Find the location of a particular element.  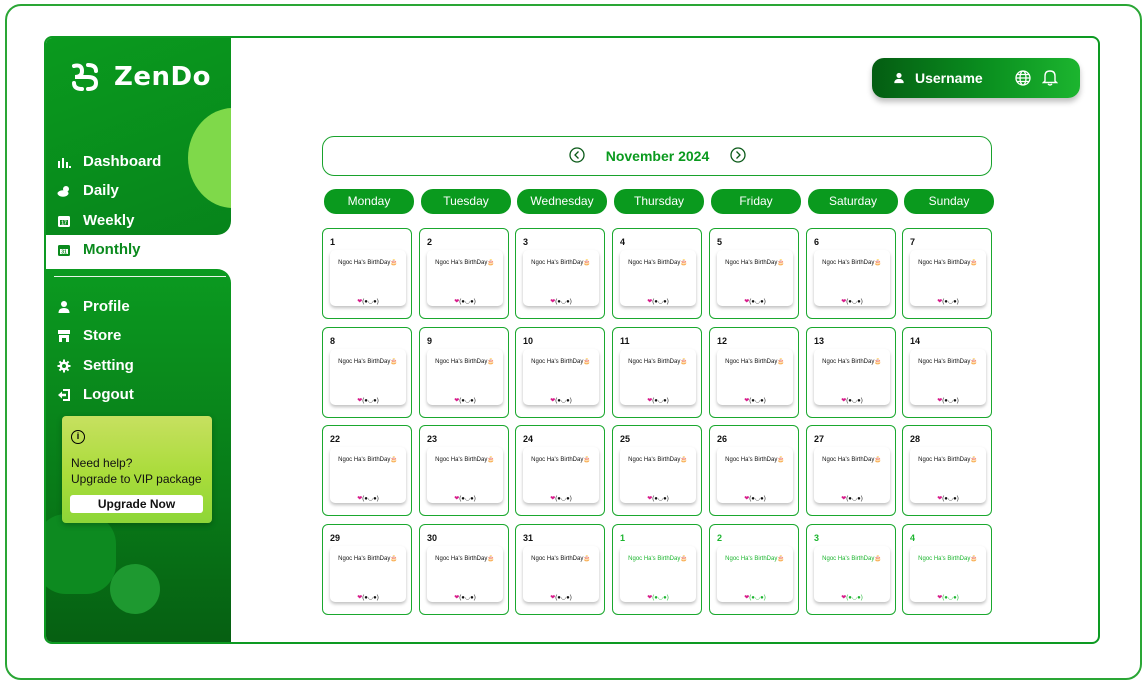

brand-name: ZenDo is located at coordinates (162, 77).